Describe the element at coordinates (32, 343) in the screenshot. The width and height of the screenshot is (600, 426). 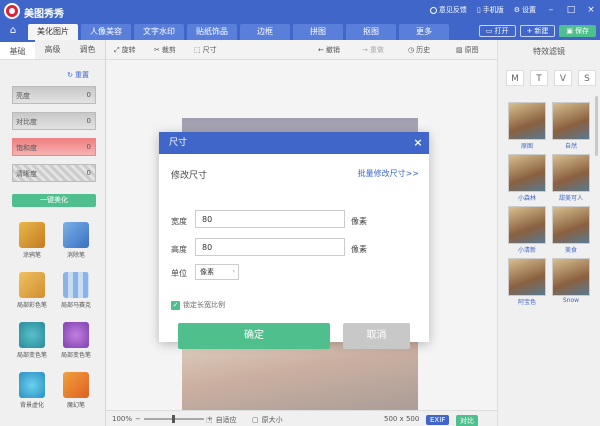
I see `partial-recolor-tool: 局部变色笔` at that location.